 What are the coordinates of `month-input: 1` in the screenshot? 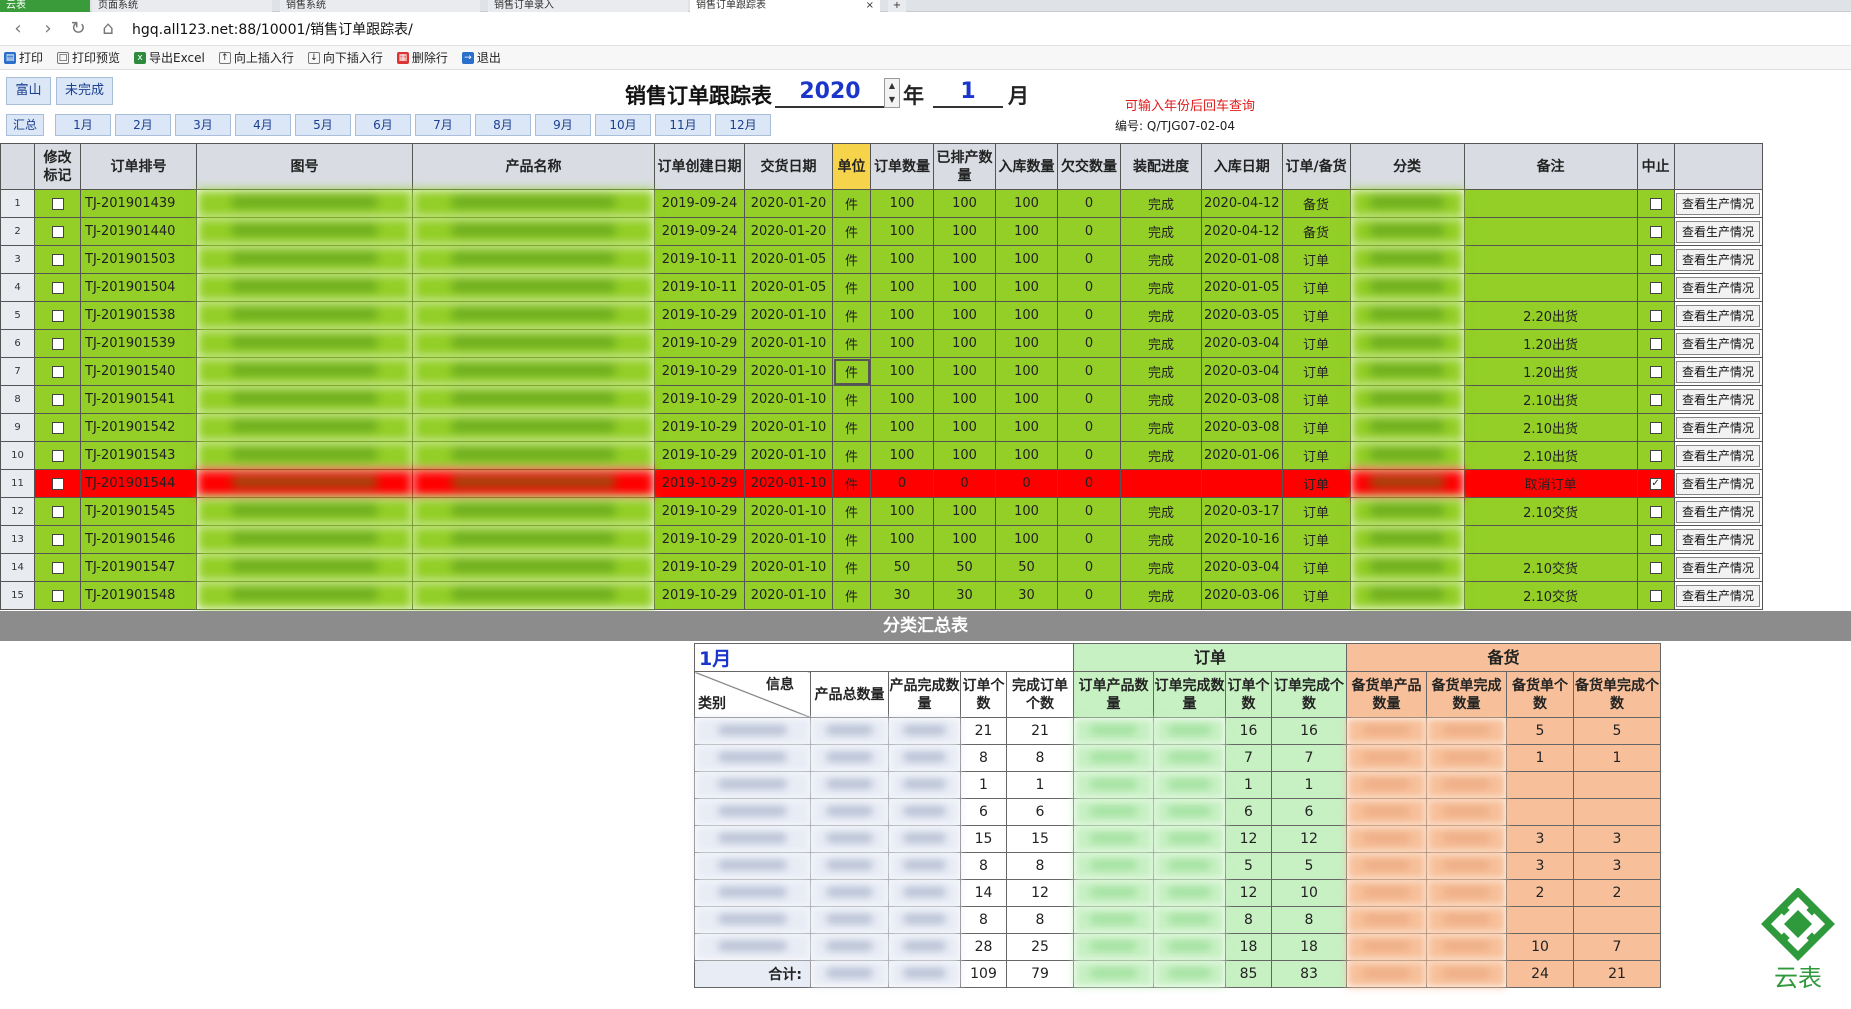 It's located at (968, 92).